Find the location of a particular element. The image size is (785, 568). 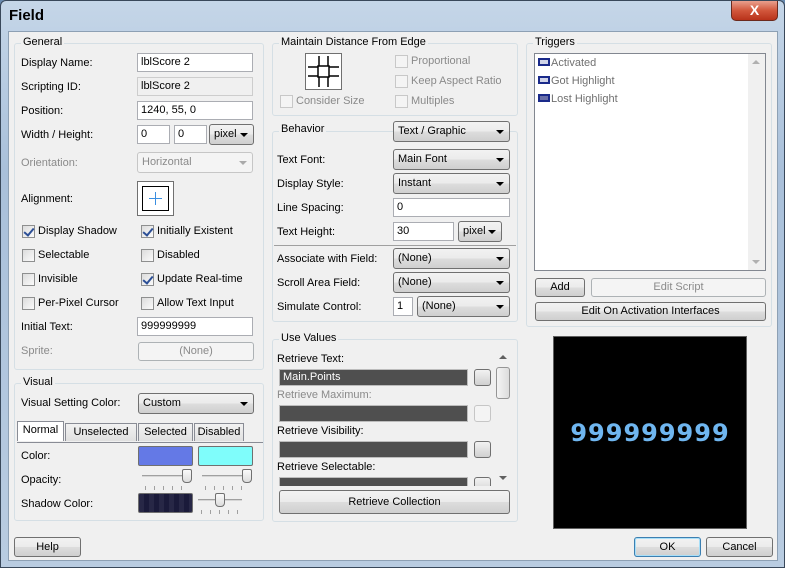

behavior-type-select: Text / Graphic is located at coordinates (451, 131).